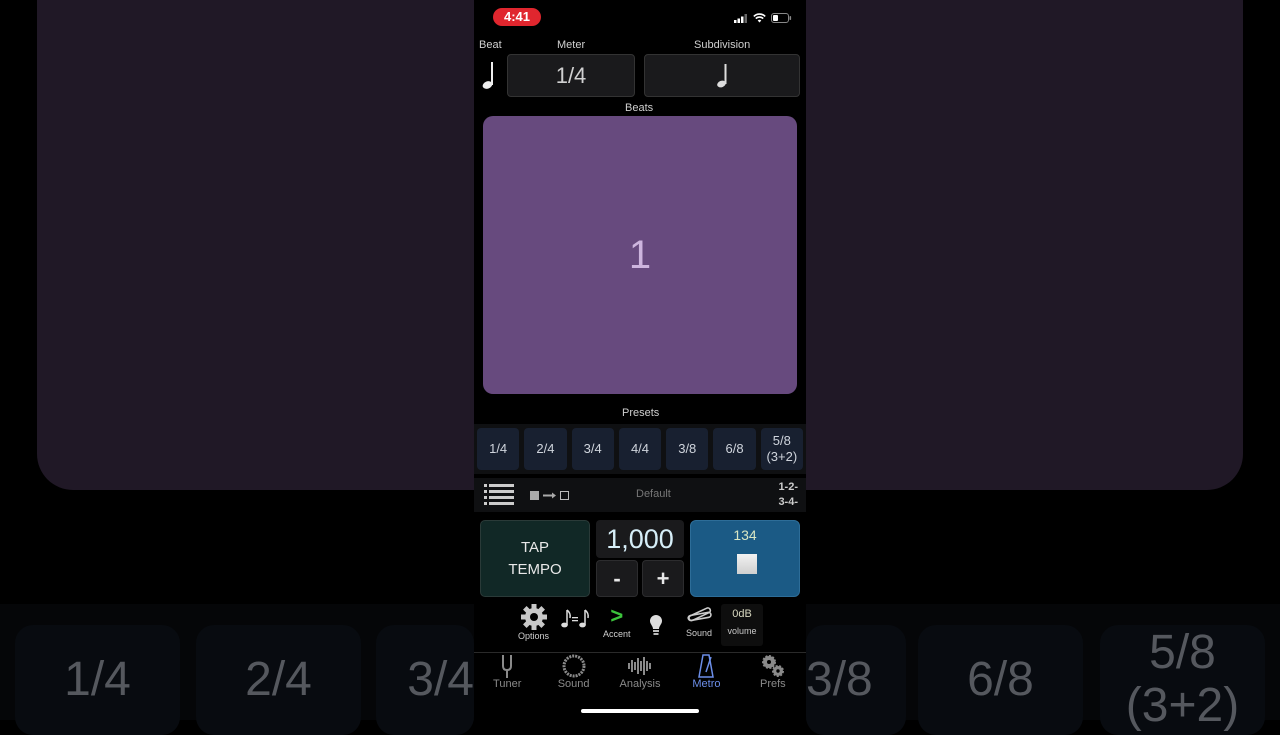 The image size is (1280, 735). I want to click on accent-button: > Accent, so click(617, 621).